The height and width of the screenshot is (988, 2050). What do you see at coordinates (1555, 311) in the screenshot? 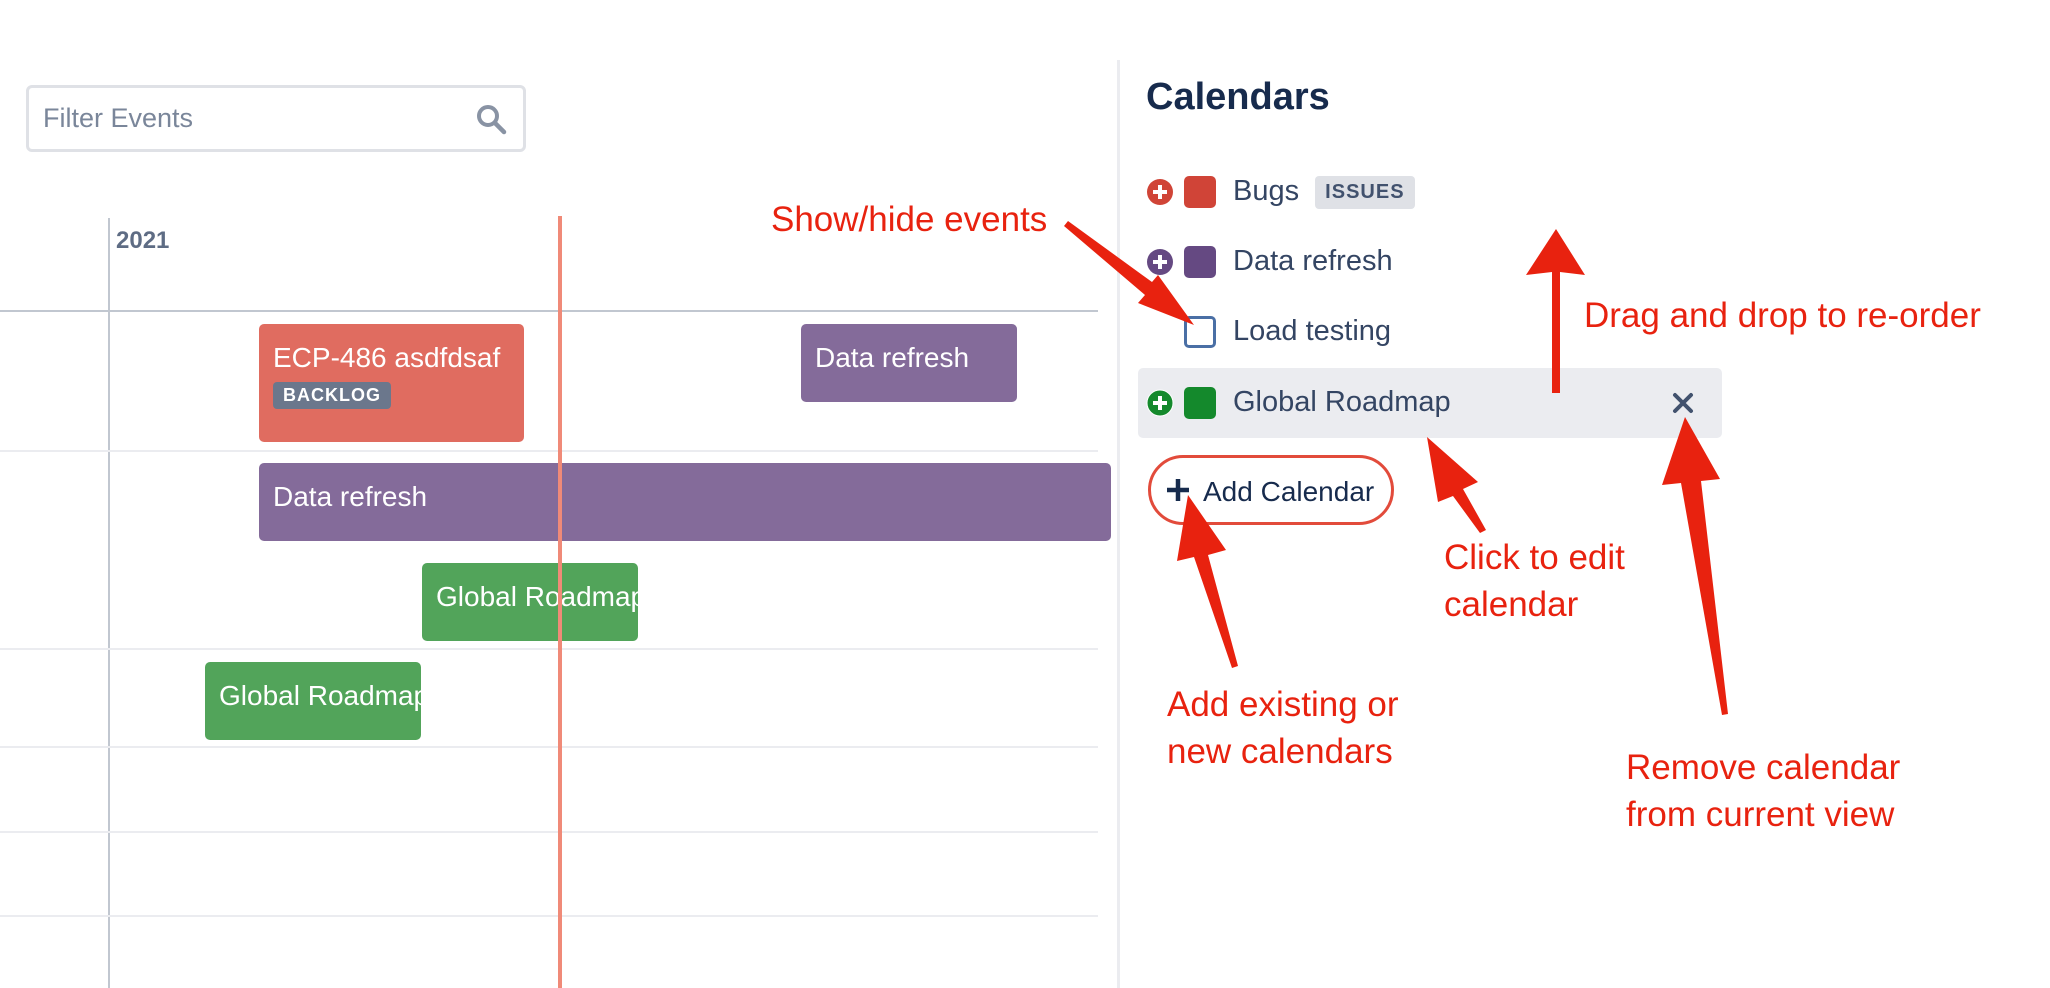
I see `annotation-arrow-drag-drop` at bounding box center [1555, 311].